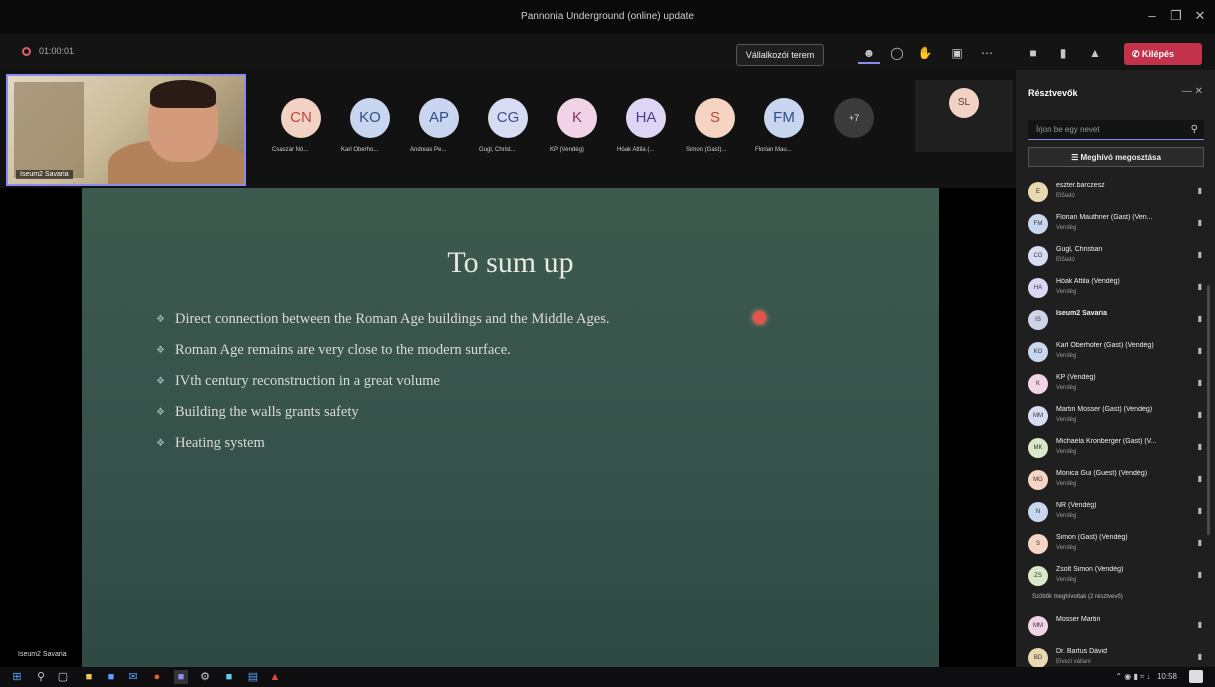 The width and height of the screenshot is (1215, 687). What do you see at coordinates (1118, 416) in the screenshot?
I see `participant-list-item: MM Martin Mosser (Gast) (Vendég) Vendég ▮` at bounding box center [1118, 416].